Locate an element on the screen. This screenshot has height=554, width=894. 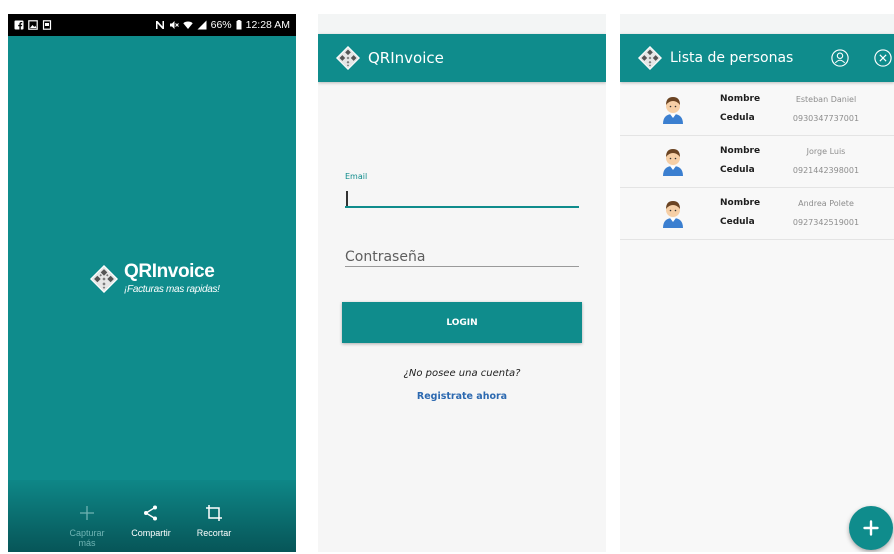
screenshot-icon is located at coordinates (47, 25).